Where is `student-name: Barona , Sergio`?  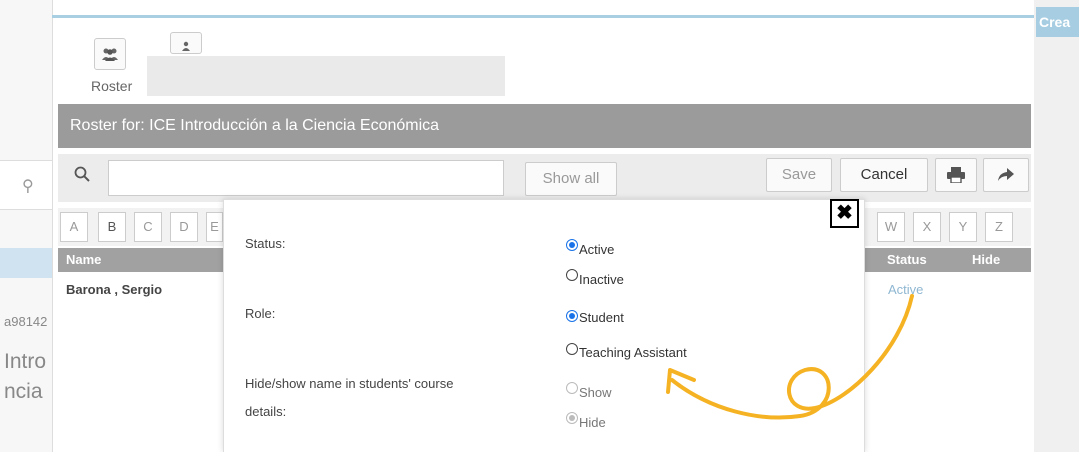 student-name: Barona , Sergio is located at coordinates (114, 289).